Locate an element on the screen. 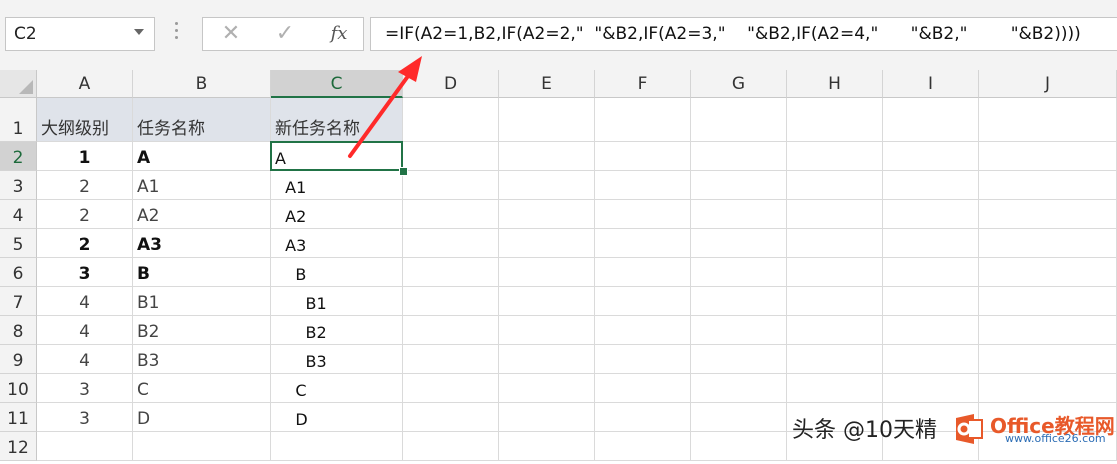 Image resolution: width=1117 pixels, height=464 pixels. office-logo-icon is located at coordinates (969, 429).